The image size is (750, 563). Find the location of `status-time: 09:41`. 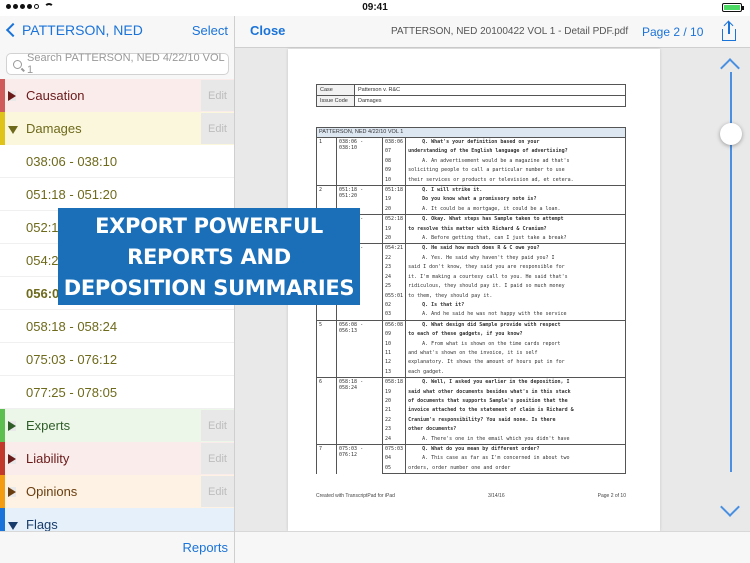

status-time: 09:41 is located at coordinates (375, 7).